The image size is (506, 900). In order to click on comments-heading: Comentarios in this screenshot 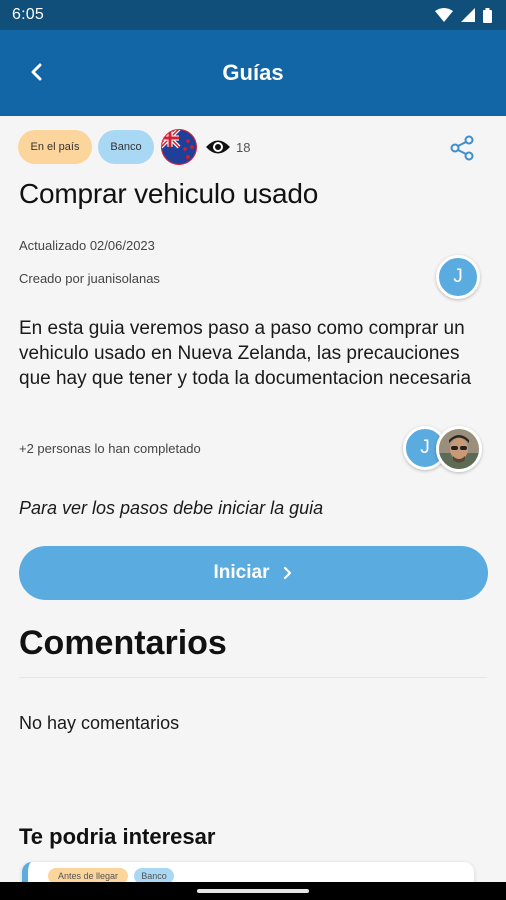, I will do `click(123, 643)`.